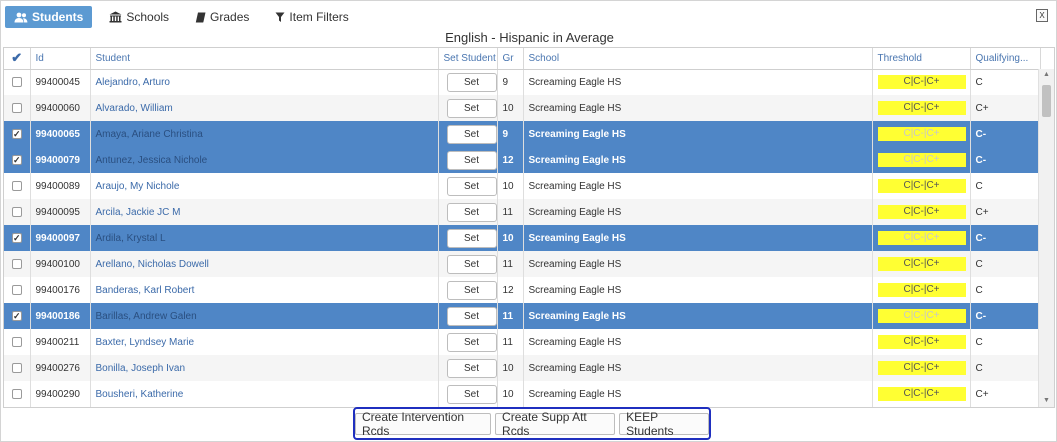  Describe the element at coordinates (60, 134) in the screenshot. I see `cell-id: 99400065` at that location.